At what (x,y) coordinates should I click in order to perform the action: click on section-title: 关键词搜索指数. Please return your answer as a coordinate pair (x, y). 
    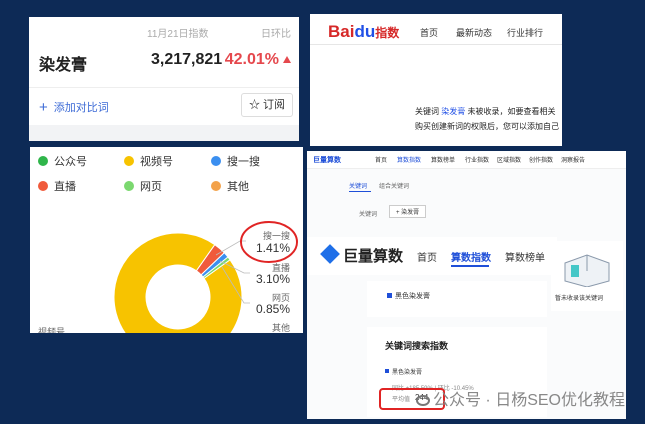
    Looking at the image, I should click on (417, 346).